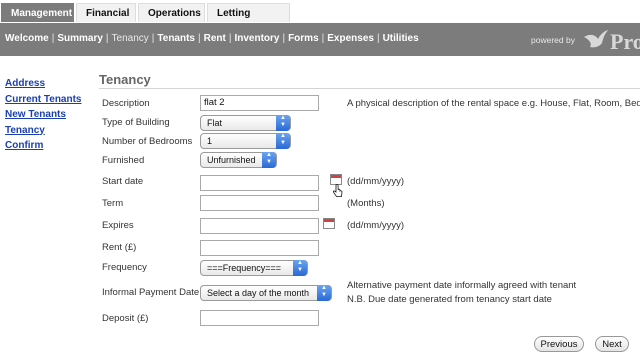 The width and height of the screenshot is (640, 360). I want to click on sidebar-item-new-tenants: New Tenants, so click(43, 115).